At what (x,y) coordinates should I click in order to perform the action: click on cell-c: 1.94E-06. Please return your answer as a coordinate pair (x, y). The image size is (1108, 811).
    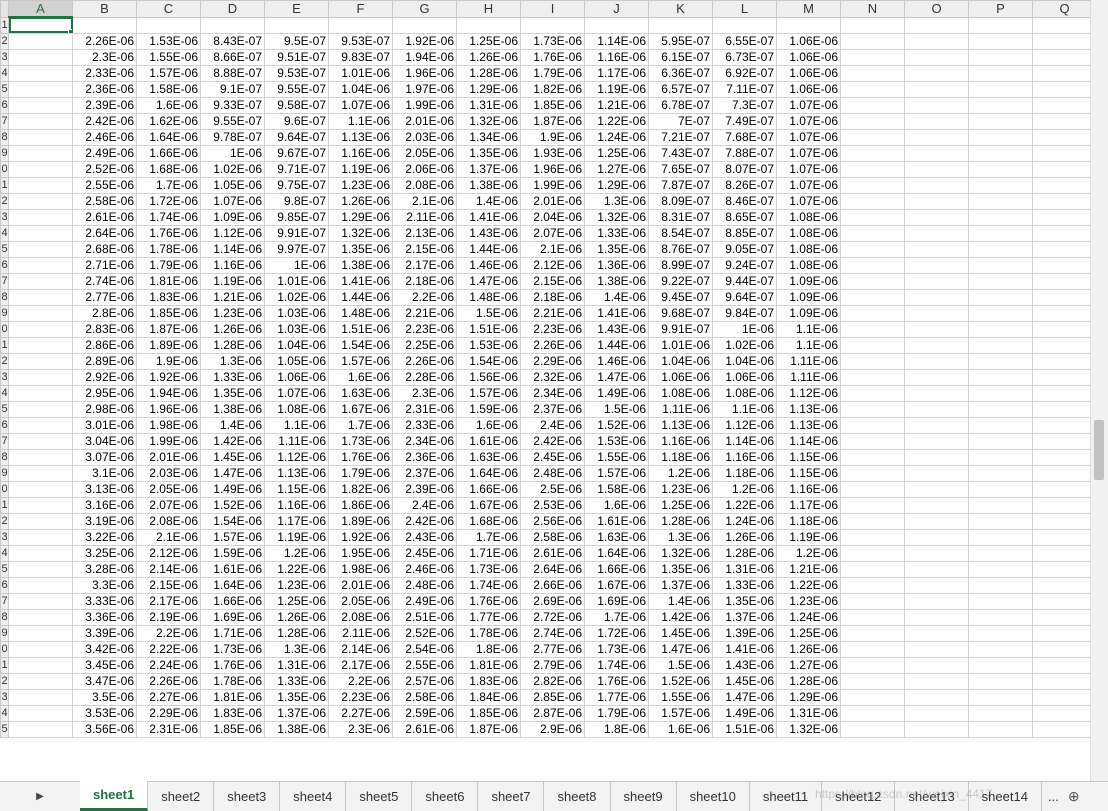
    Looking at the image, I should click on (168, 393).